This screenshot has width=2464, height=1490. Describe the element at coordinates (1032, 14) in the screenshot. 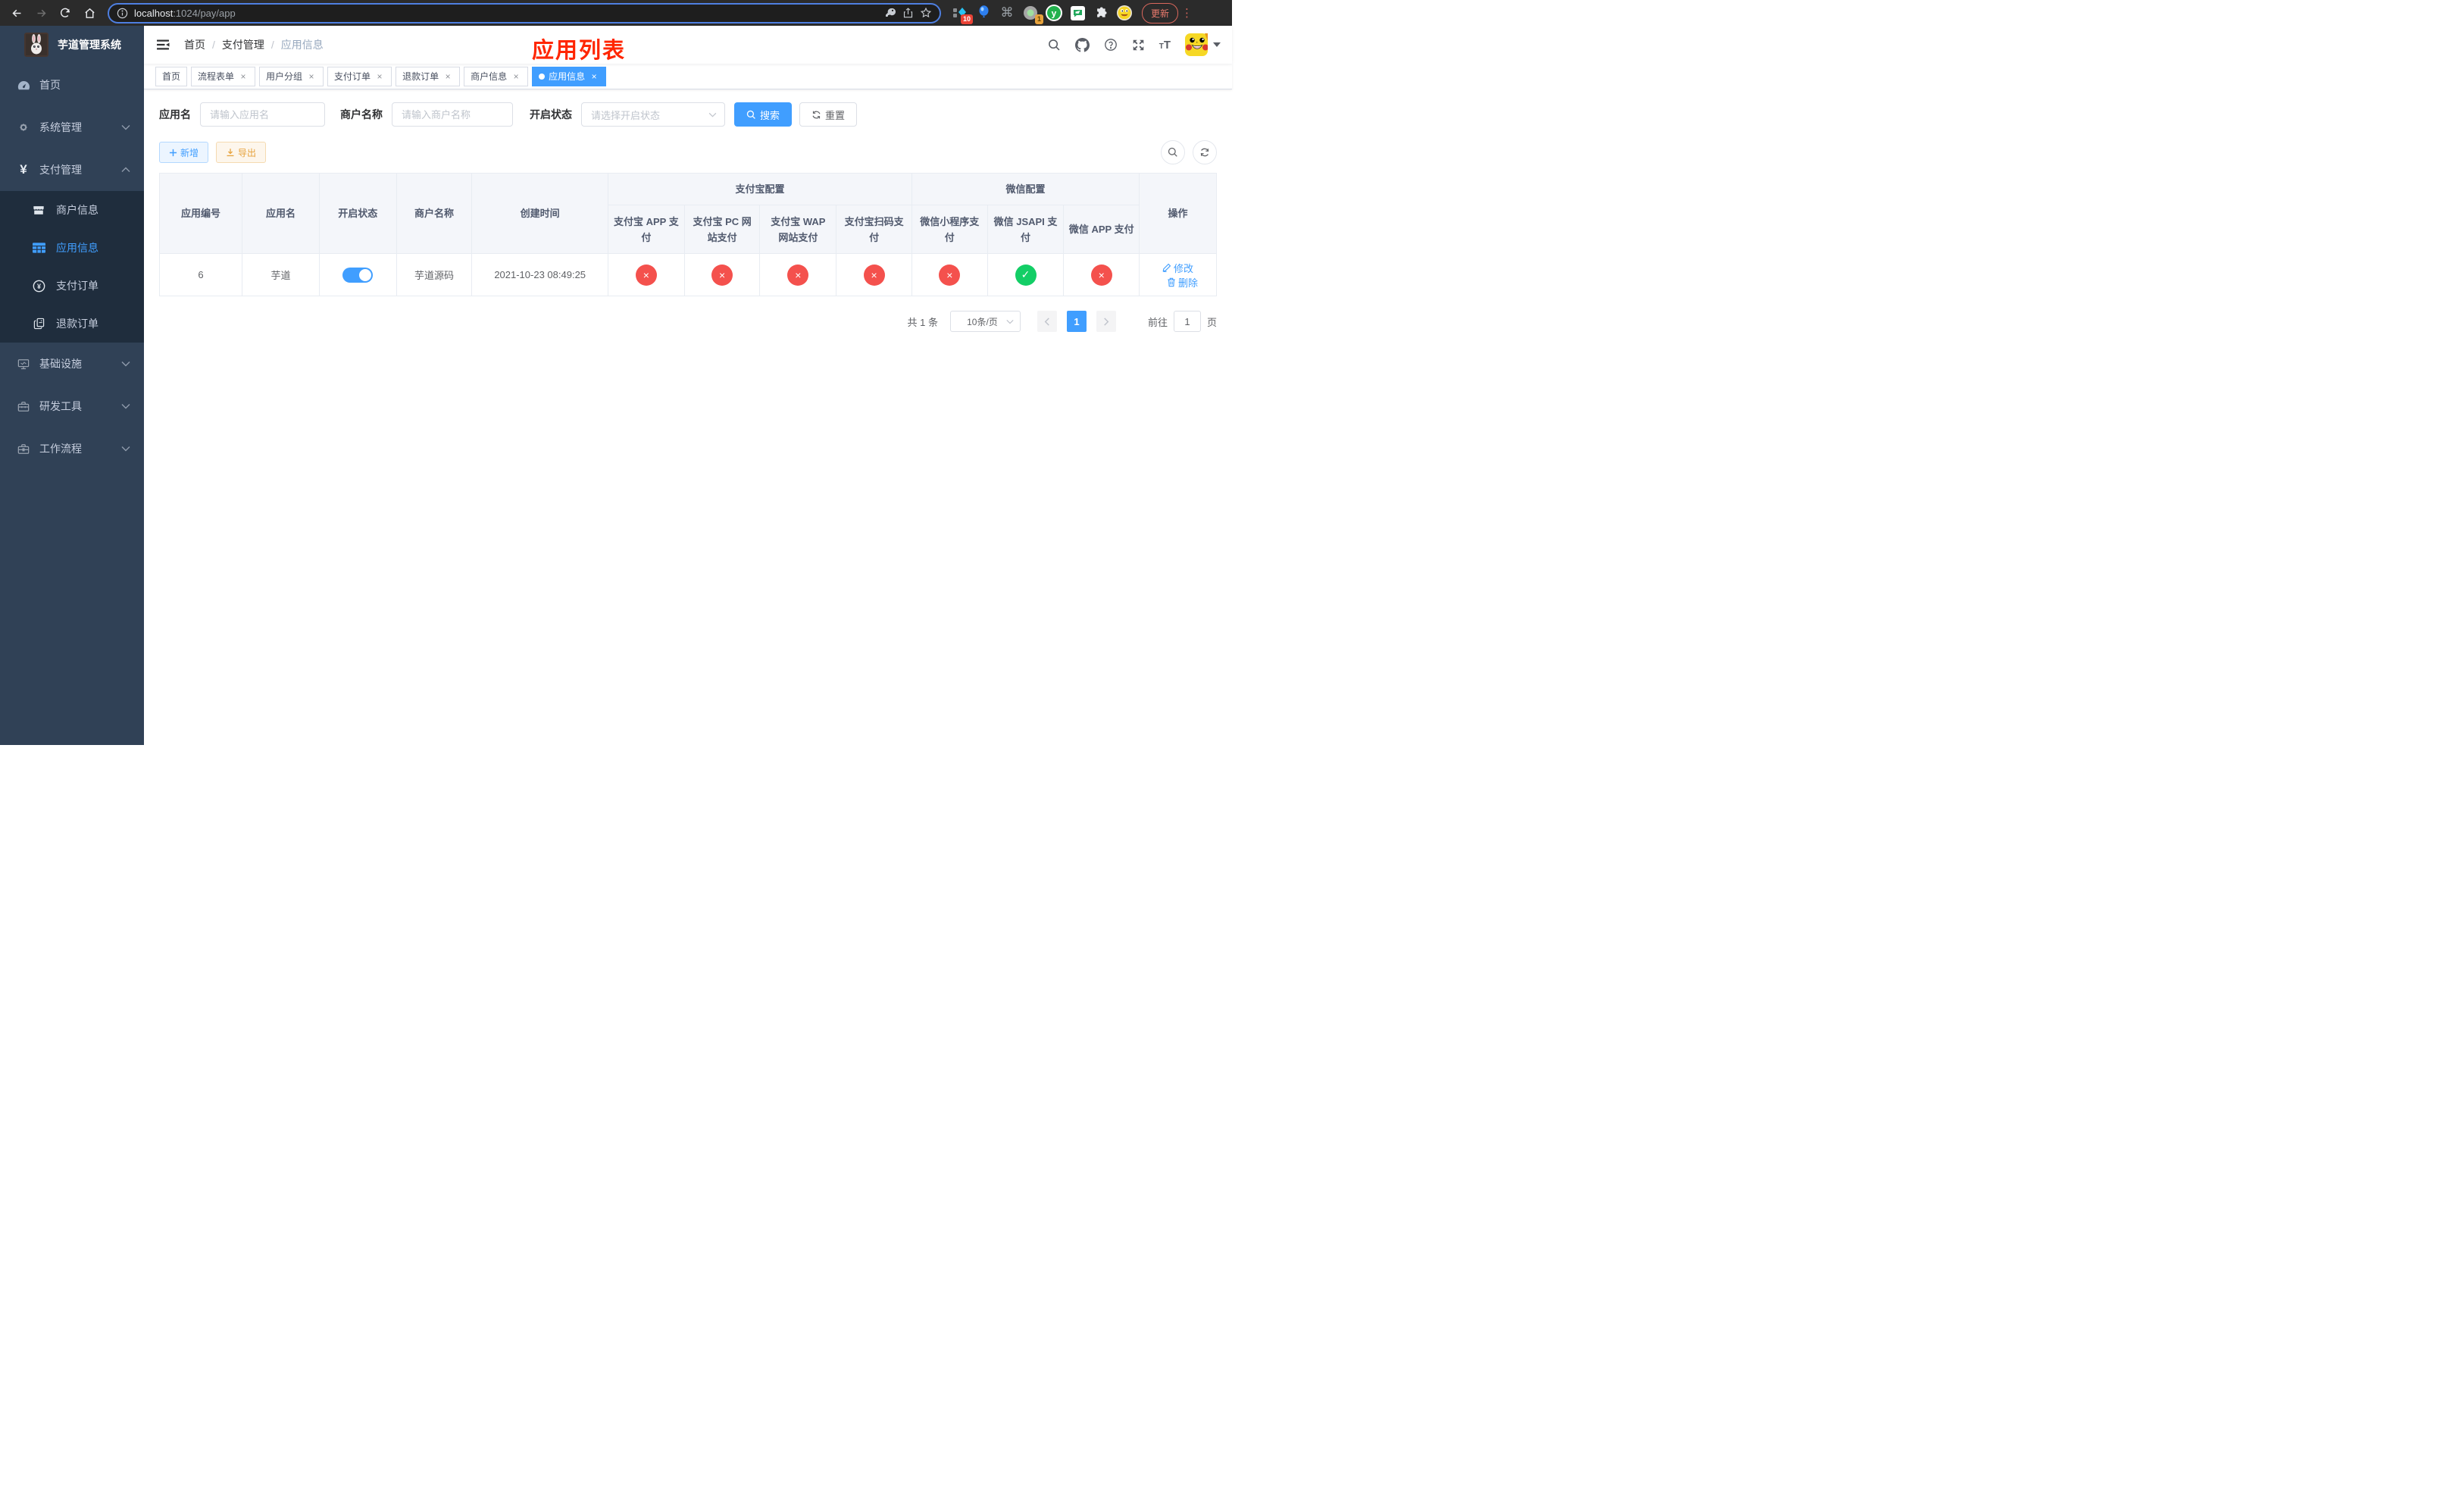

I see `extension-recorder-icon: 1` at that location.